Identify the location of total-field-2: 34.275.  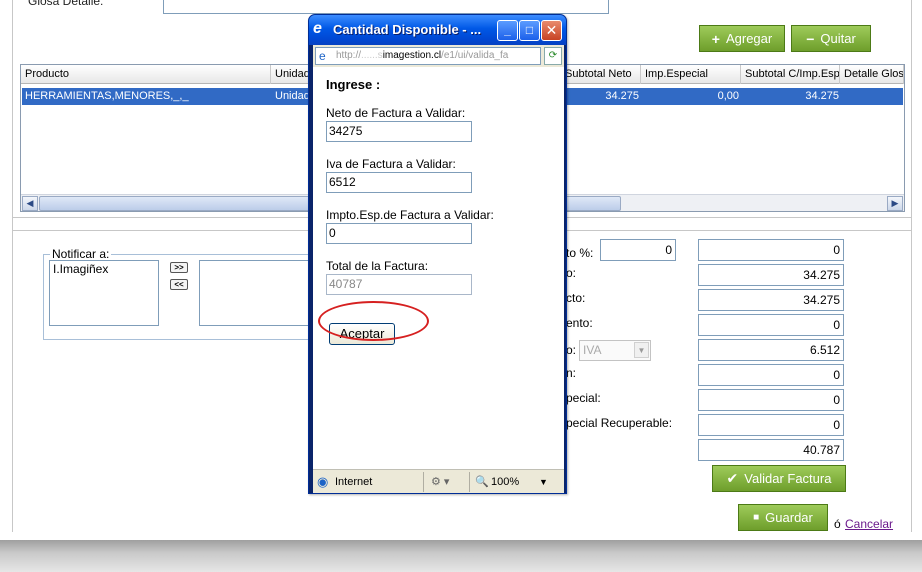
(771, 275).